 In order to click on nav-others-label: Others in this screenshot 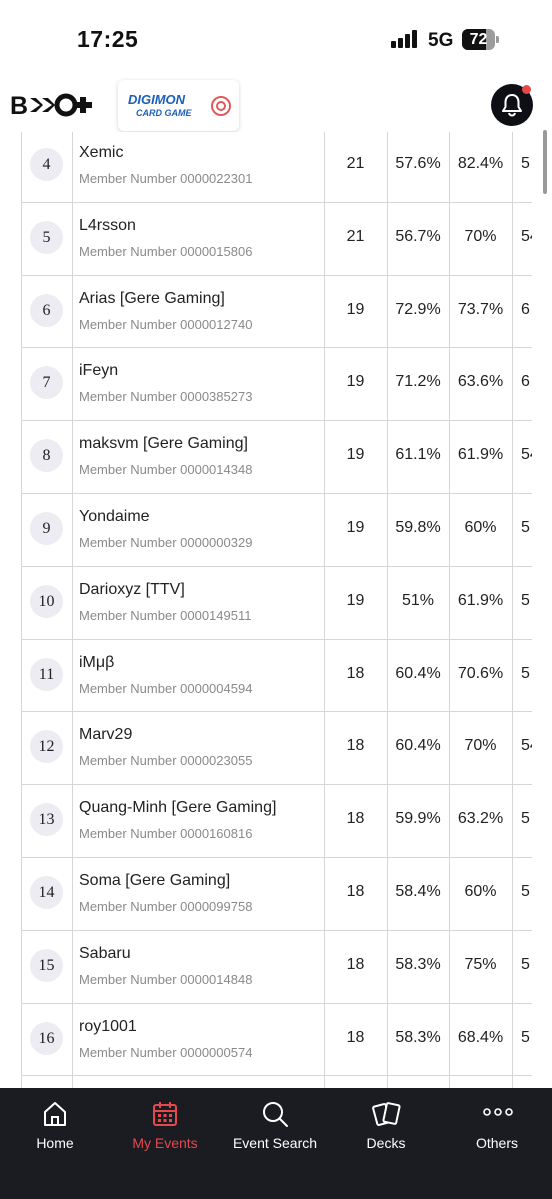, I will do `click(496, 1143)`.